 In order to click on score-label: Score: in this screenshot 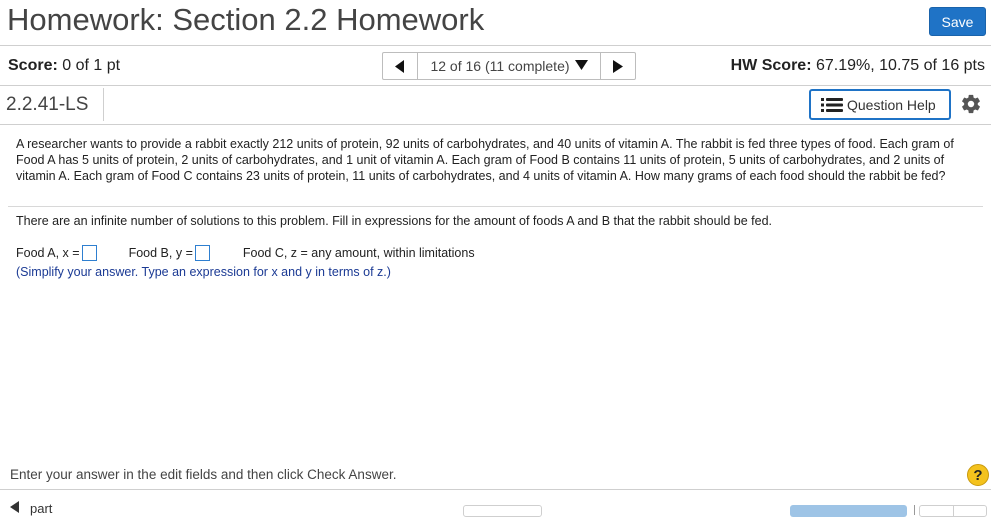, I will do `click(33, 65)`.